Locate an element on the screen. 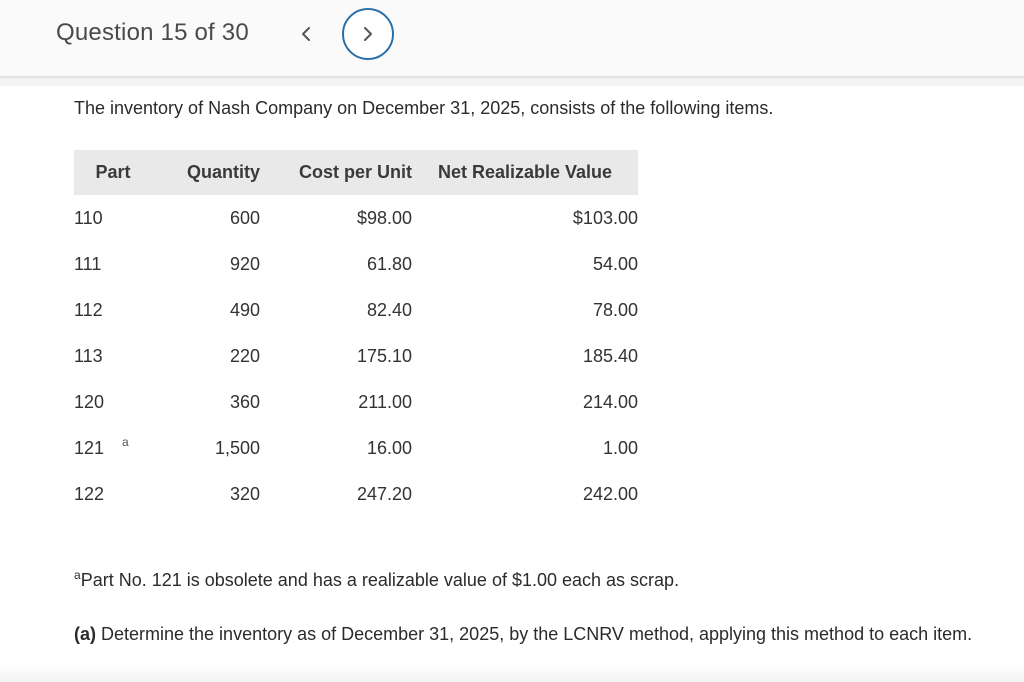 The width and height of the screenshot is (1024, 682). question-counter: Question 15 of 30 is located at coordinates (152, 32).